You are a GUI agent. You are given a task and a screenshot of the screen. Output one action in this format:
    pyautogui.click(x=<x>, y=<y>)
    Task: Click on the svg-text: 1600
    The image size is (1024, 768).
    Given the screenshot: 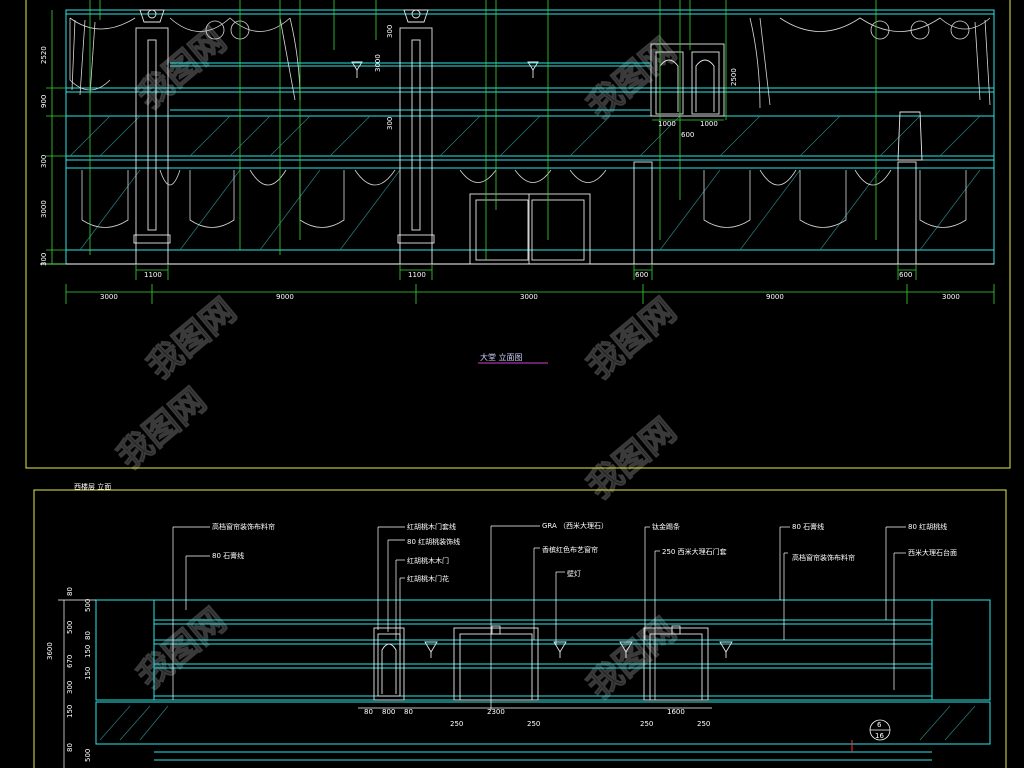 What is the action you would take?
    pyautogui.click(x=676, y=712)
    